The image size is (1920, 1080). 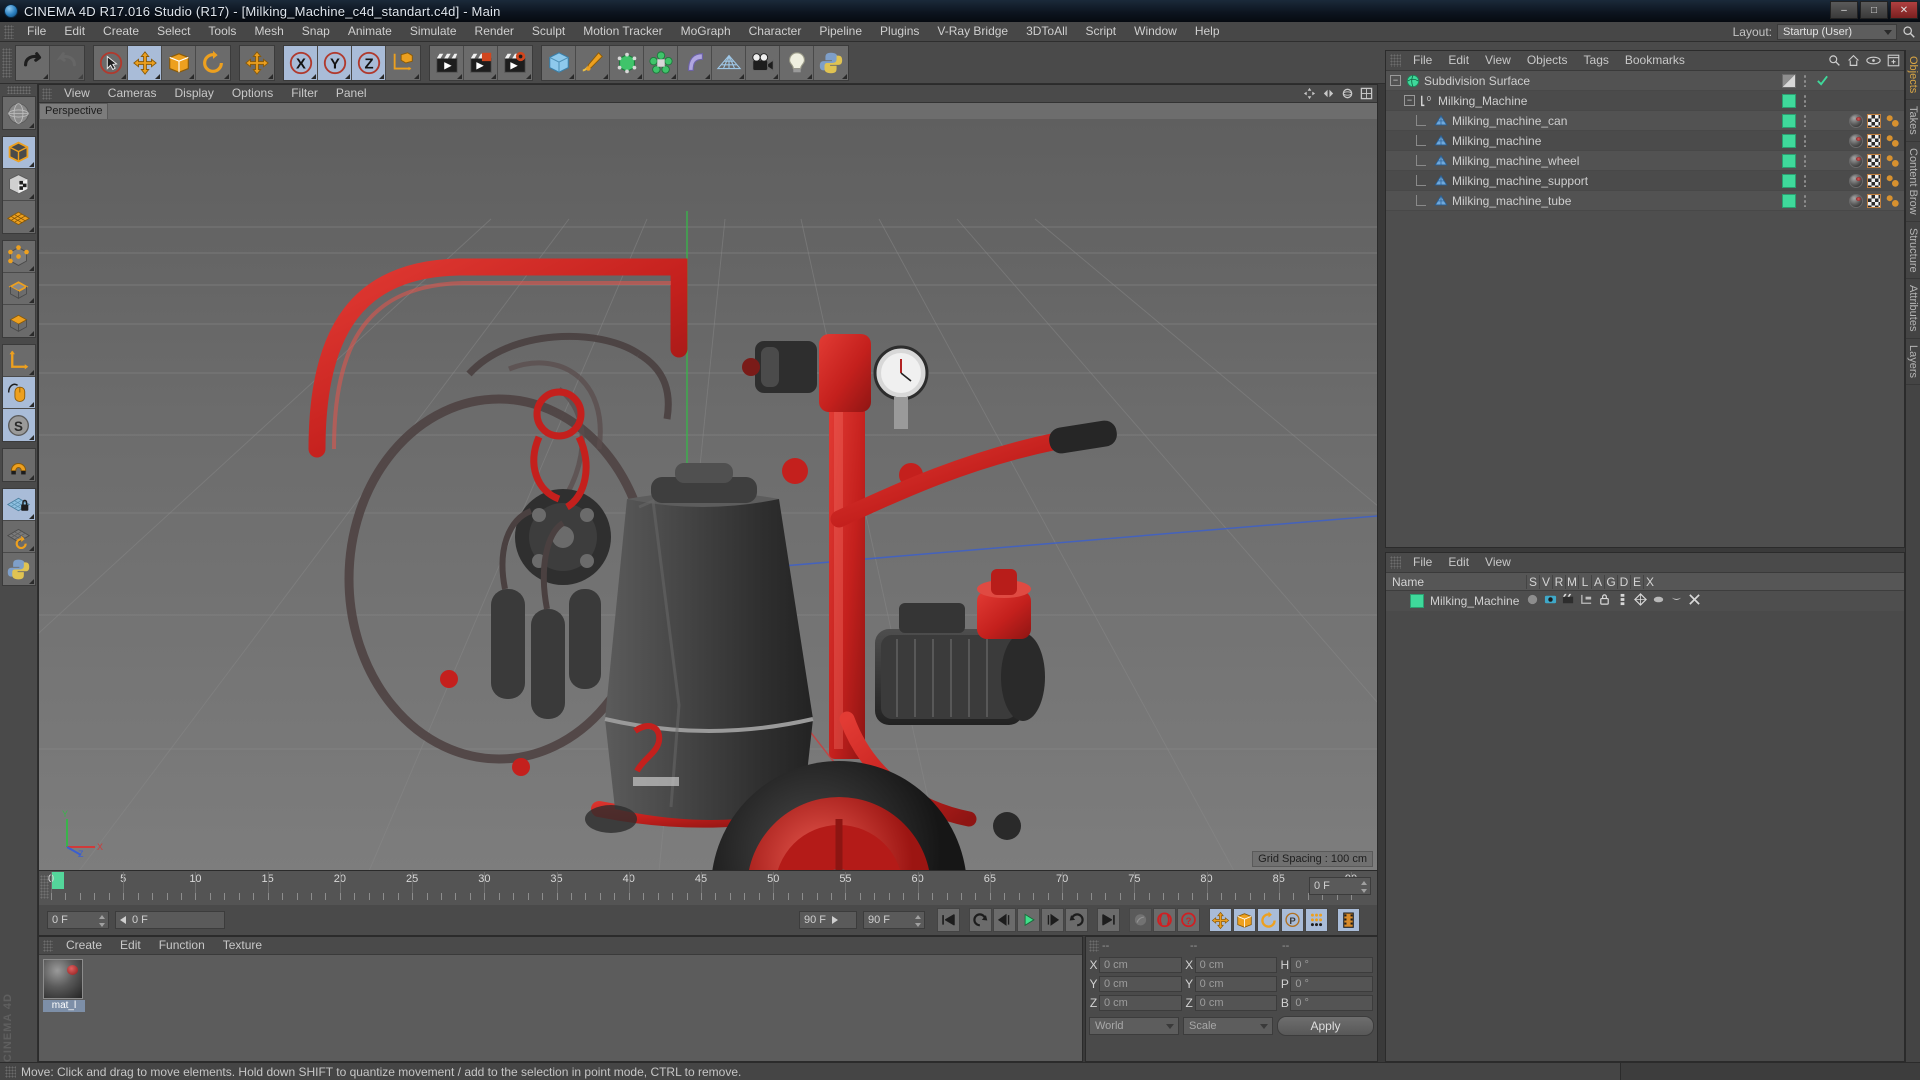 What do you see at coordinates (1645, 201) in the screenshot?
I see `object-row: Milking_machine_tube` at bounding box center [1645, 201].